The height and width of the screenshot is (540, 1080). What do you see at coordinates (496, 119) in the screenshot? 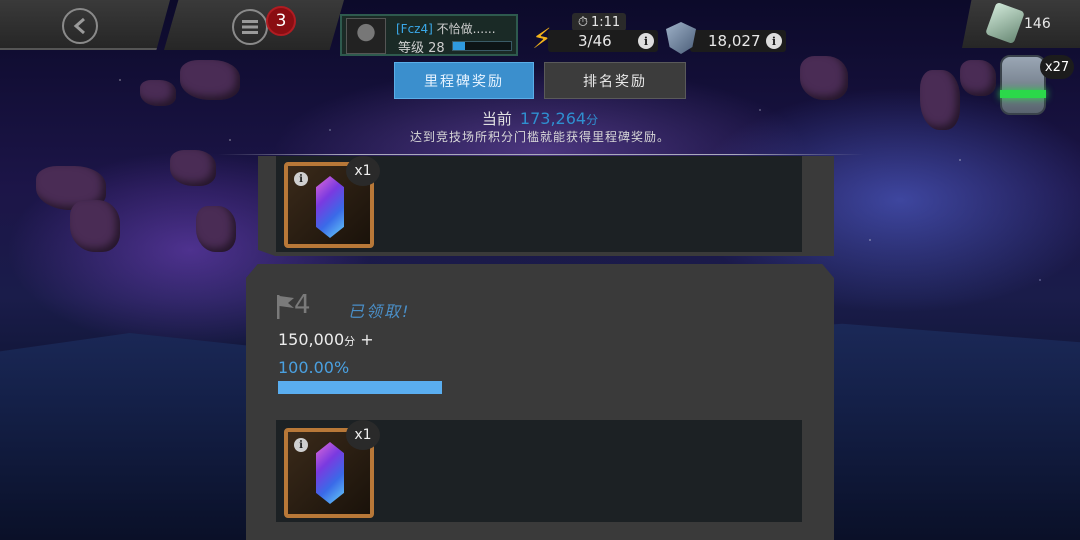
I see `current-score-label: 当前` at bounding box center [496, 119].